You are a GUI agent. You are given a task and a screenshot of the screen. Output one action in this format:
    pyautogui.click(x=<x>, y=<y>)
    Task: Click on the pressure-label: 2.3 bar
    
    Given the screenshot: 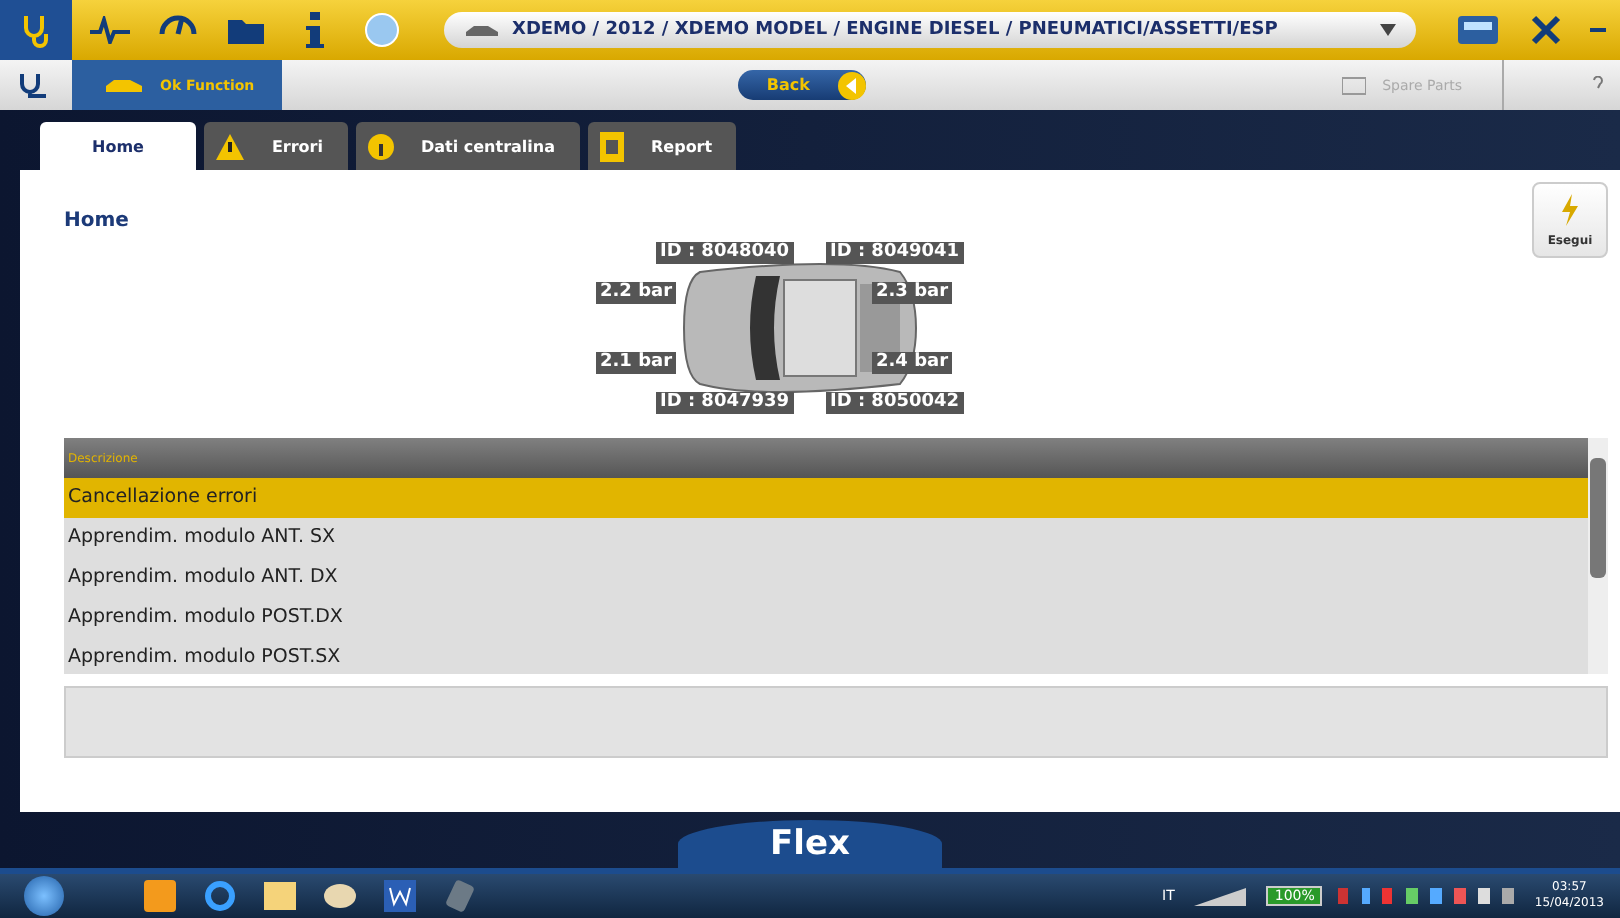 What is the action you would take?
    pyautogui.click(x=912, y=293)
    